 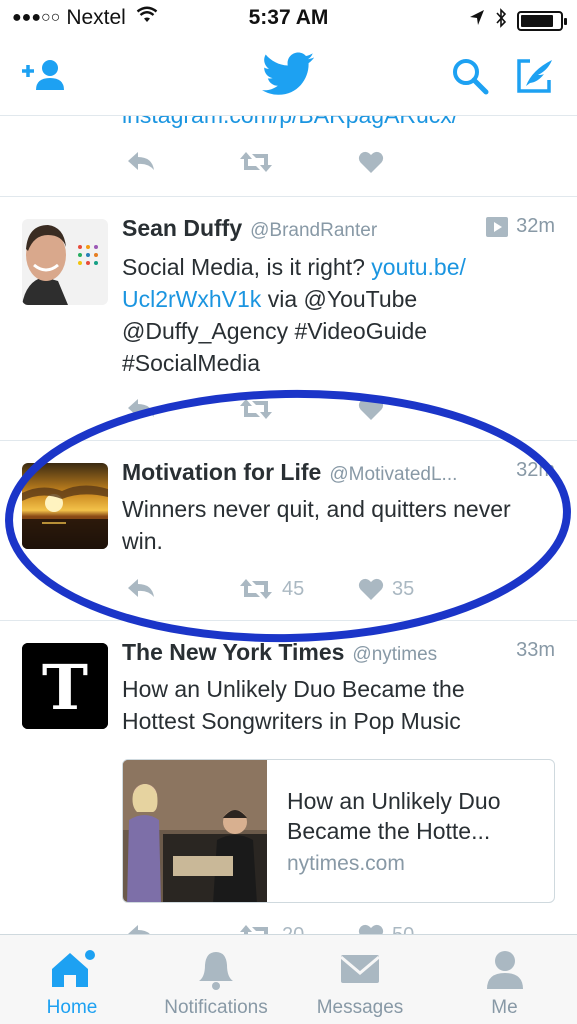 I want to click on tweet-text-line: How an Unlikely Duo Became the, so click(x=293, y=689).